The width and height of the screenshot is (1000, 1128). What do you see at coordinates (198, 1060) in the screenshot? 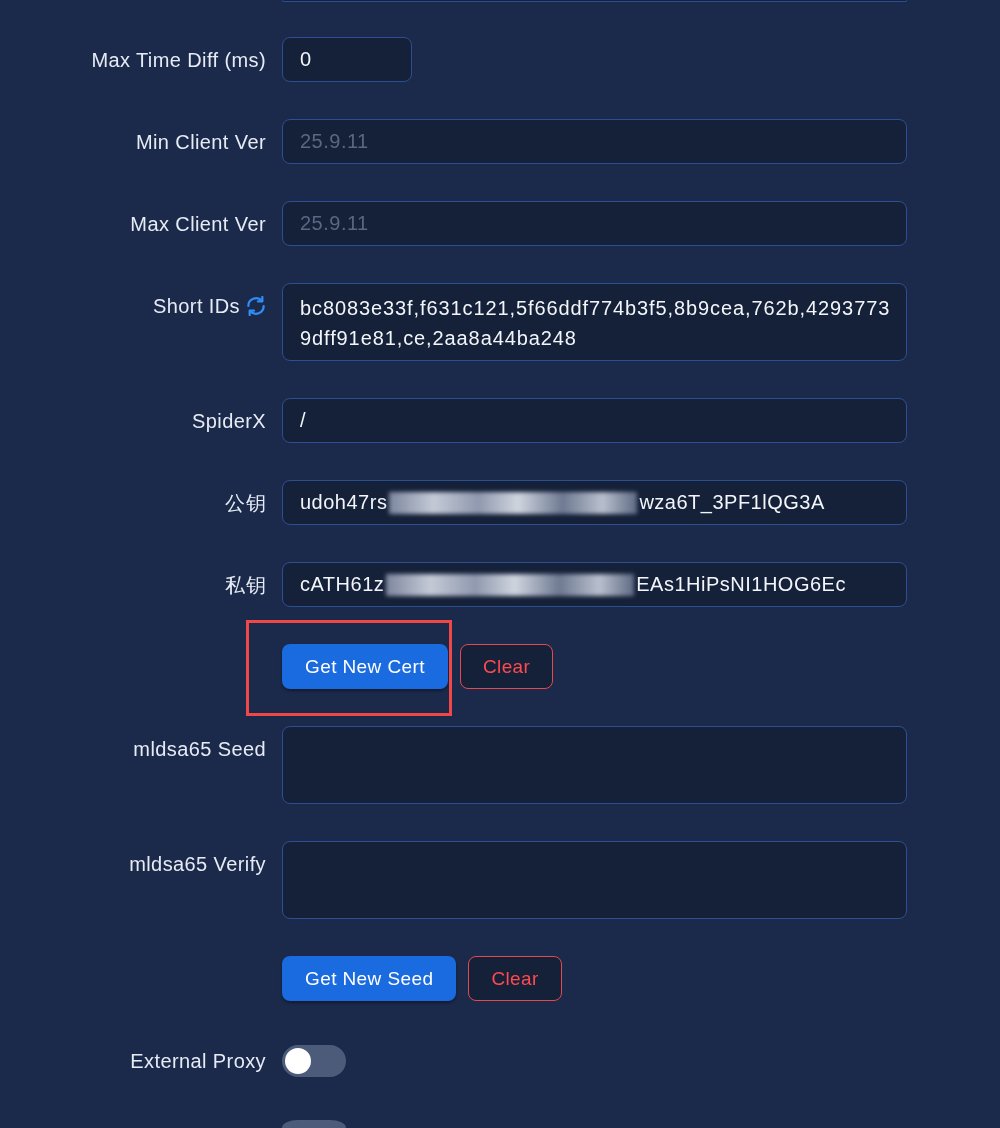
I see `field-label: External Proxy` at bounding box center [198, 1060].